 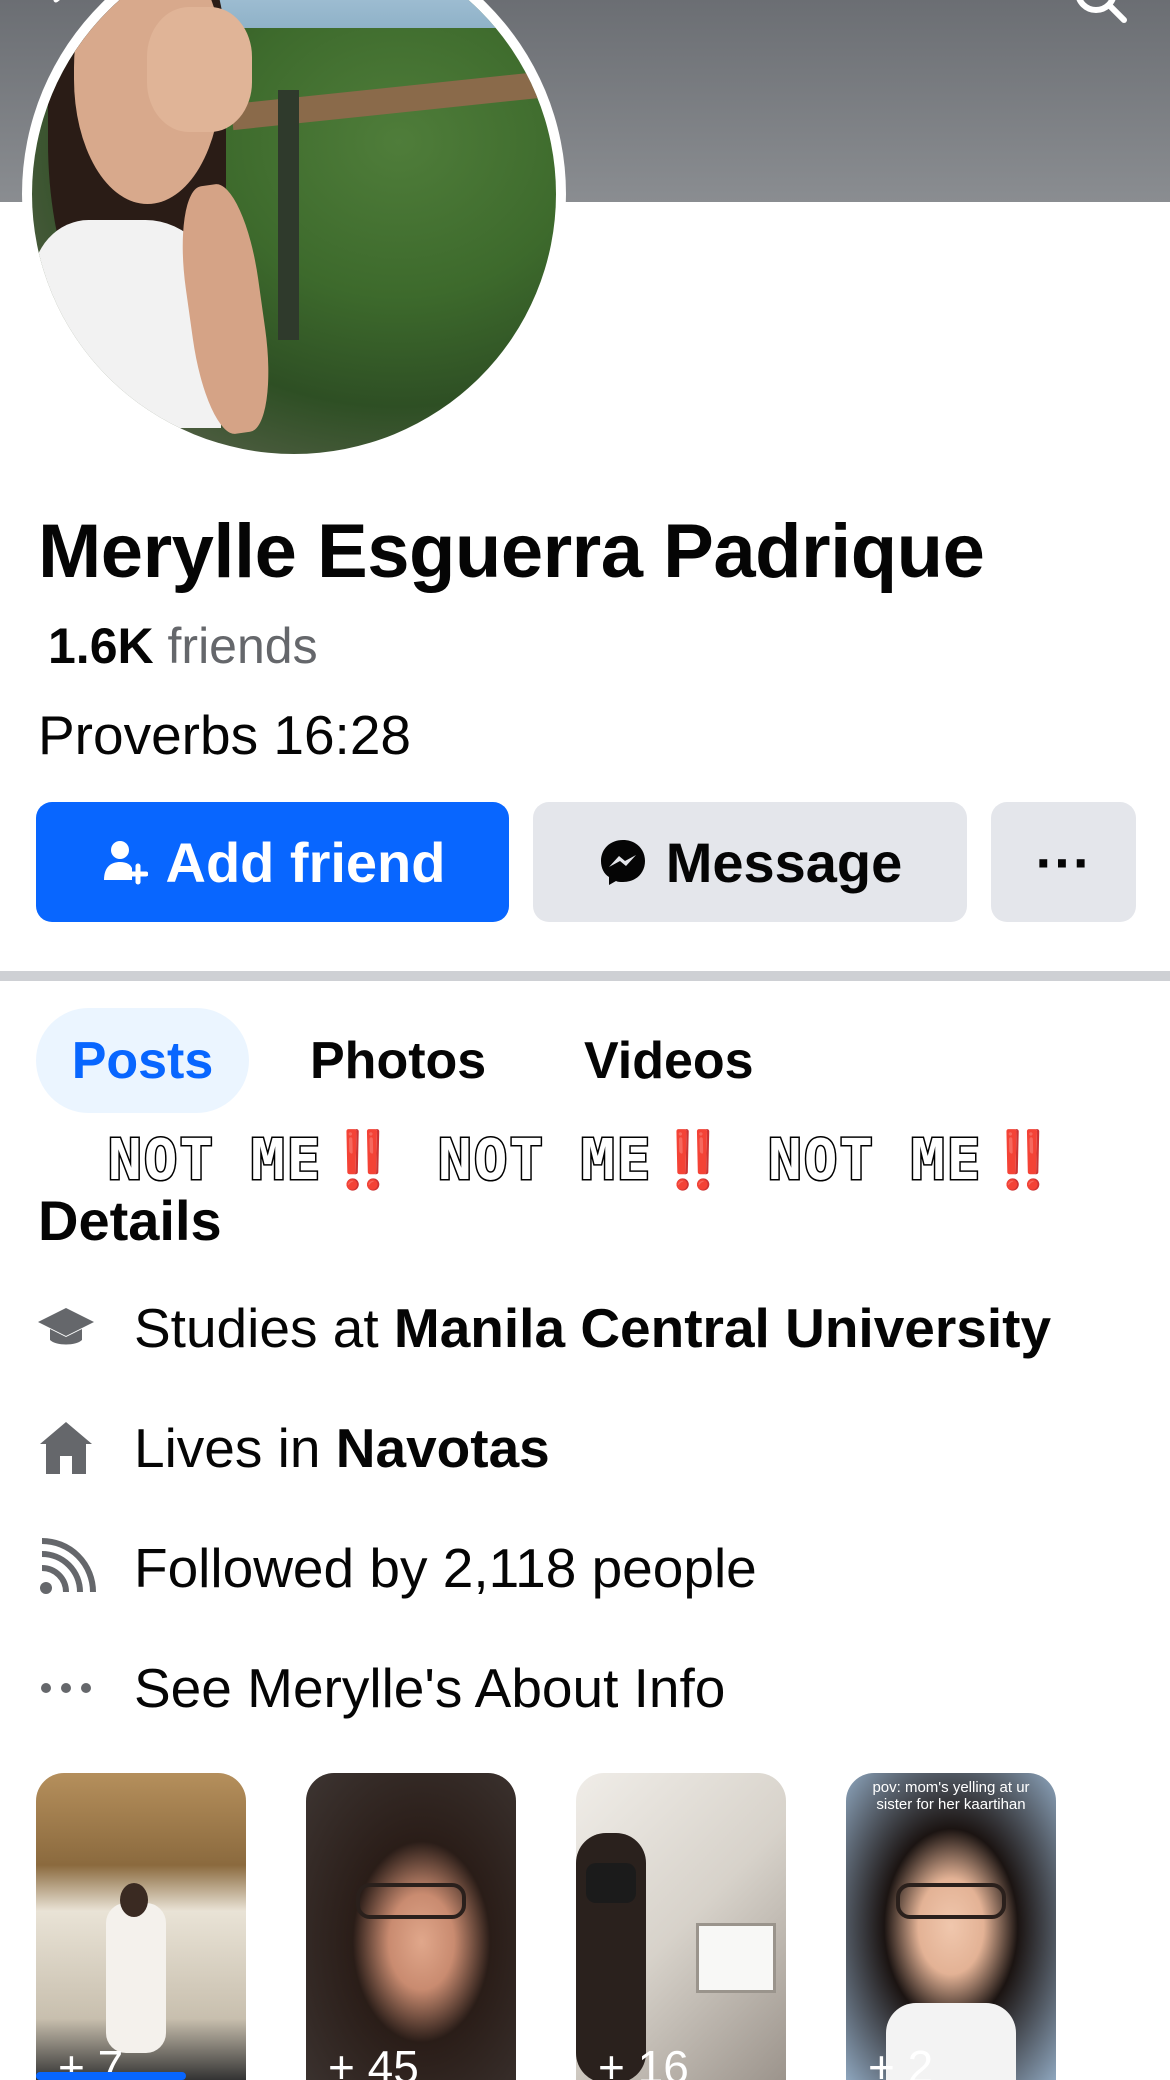 I want to click on more-dots-icon: ···, so click(x=1063, y=862).